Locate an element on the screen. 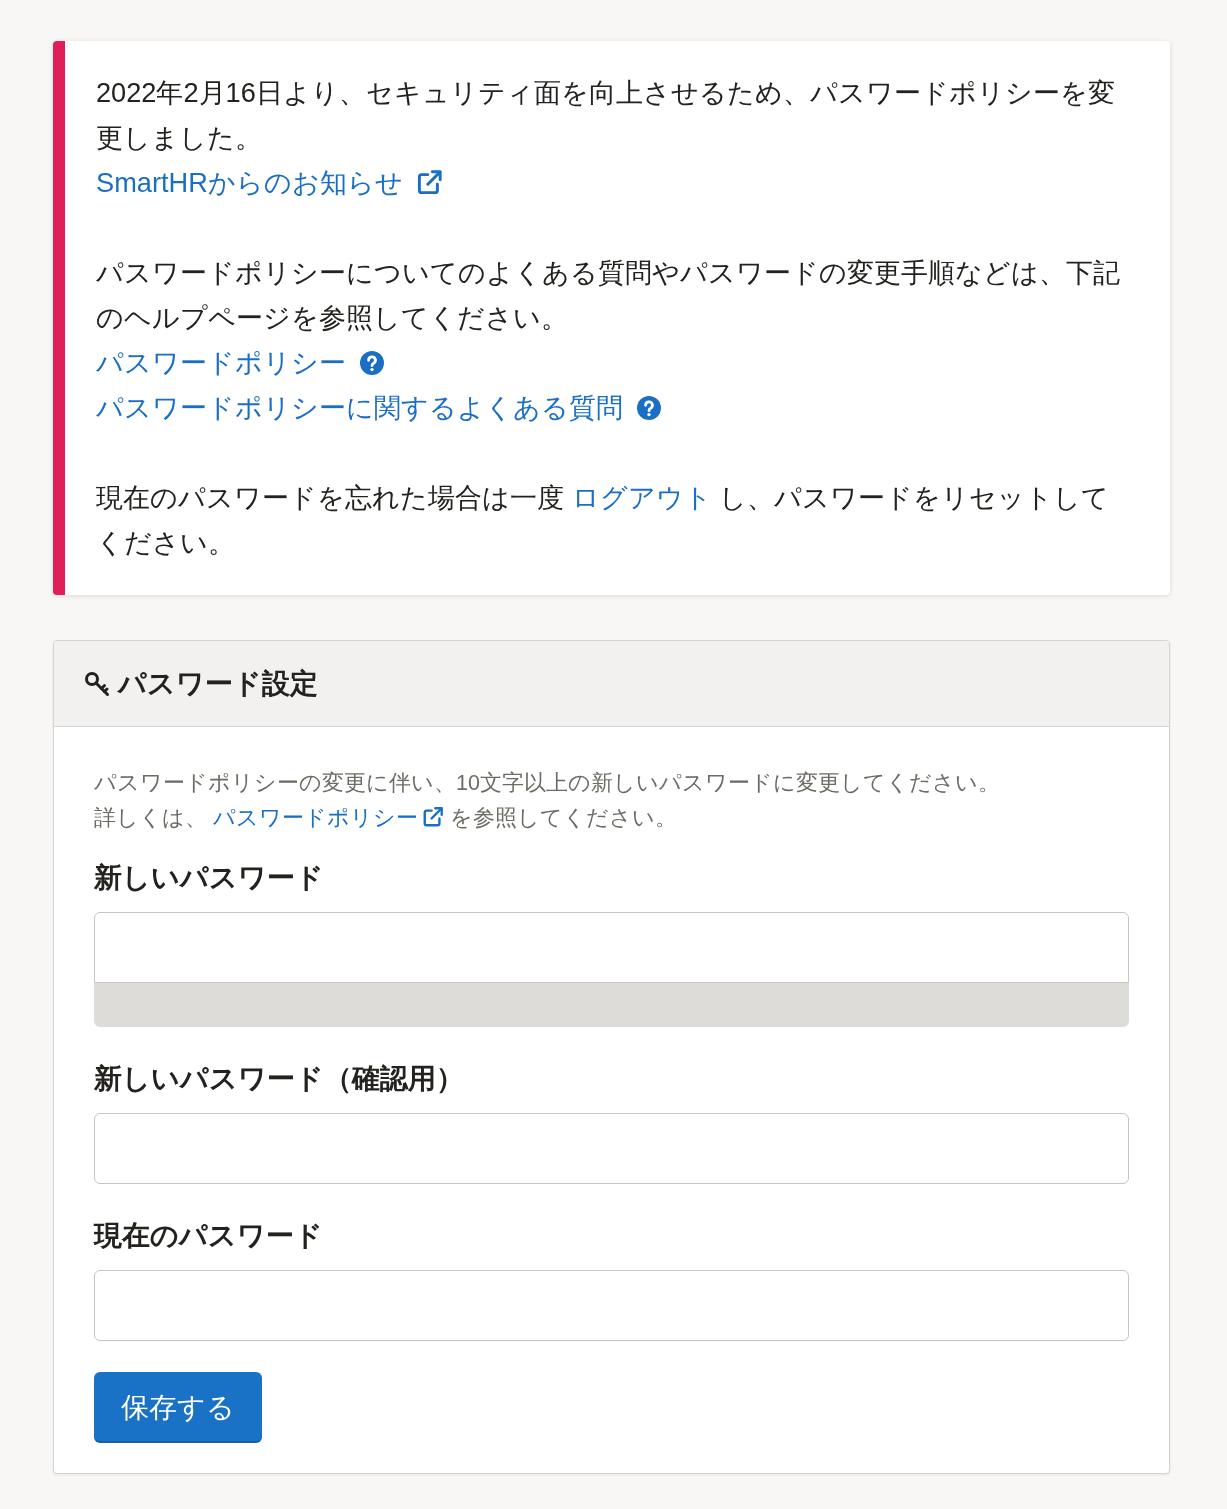 Image resolution: width=1227 pixels, height=1509 pixels. description-text: パスワードポリシーの変更に伴い、10文字以上の新しいパスワードに変更してください。 is located at coordinates (547, 783).